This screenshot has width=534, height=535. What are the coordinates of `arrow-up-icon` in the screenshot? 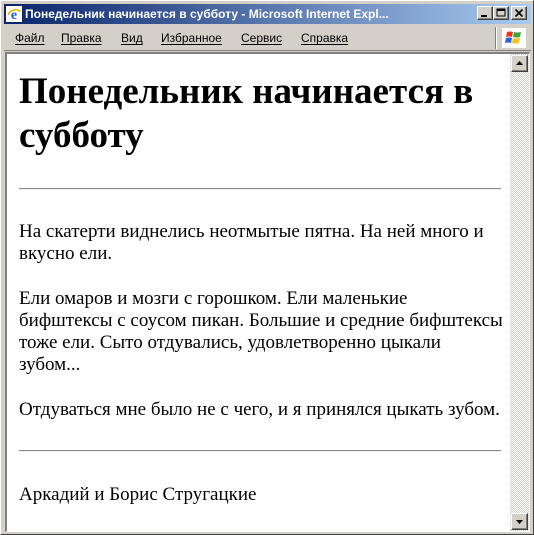 It's located at (519, 63).